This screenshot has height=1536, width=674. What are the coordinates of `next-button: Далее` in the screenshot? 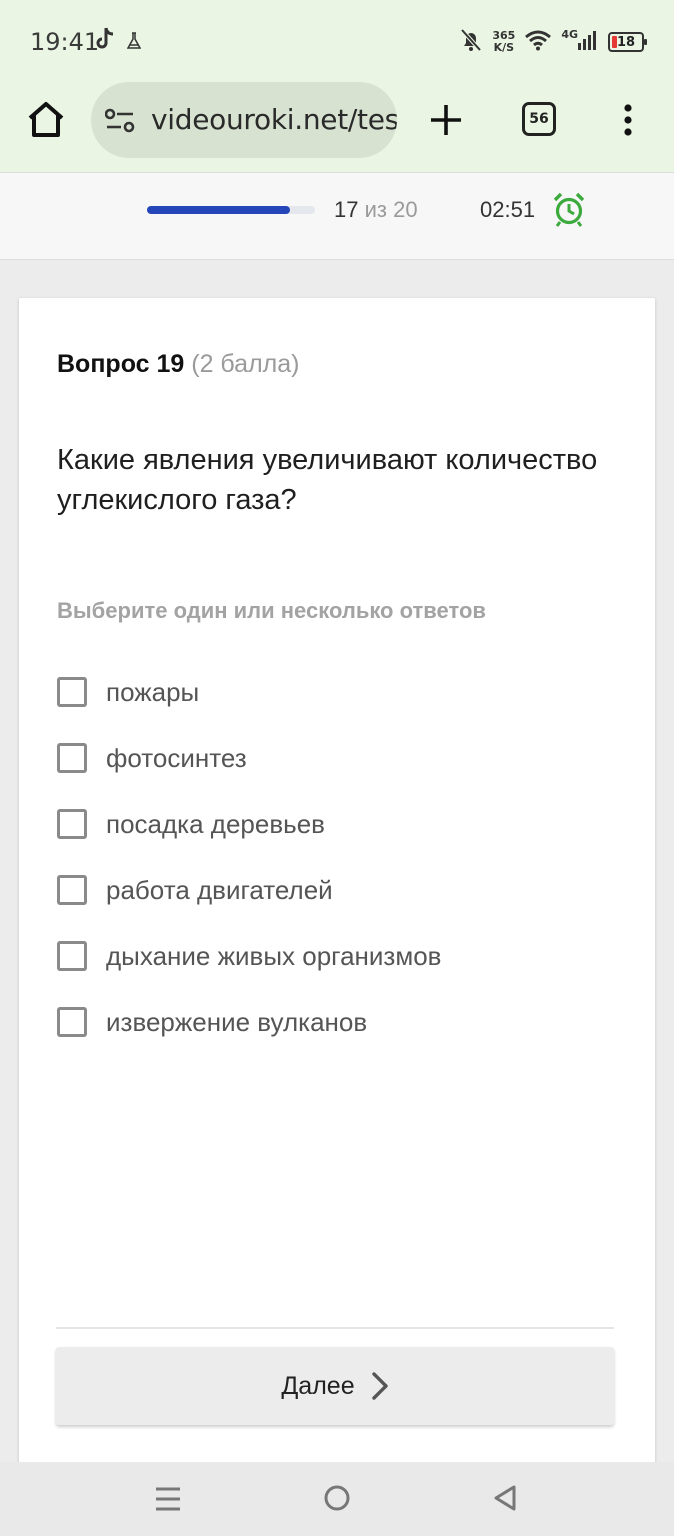 It's located at (335, 1386).